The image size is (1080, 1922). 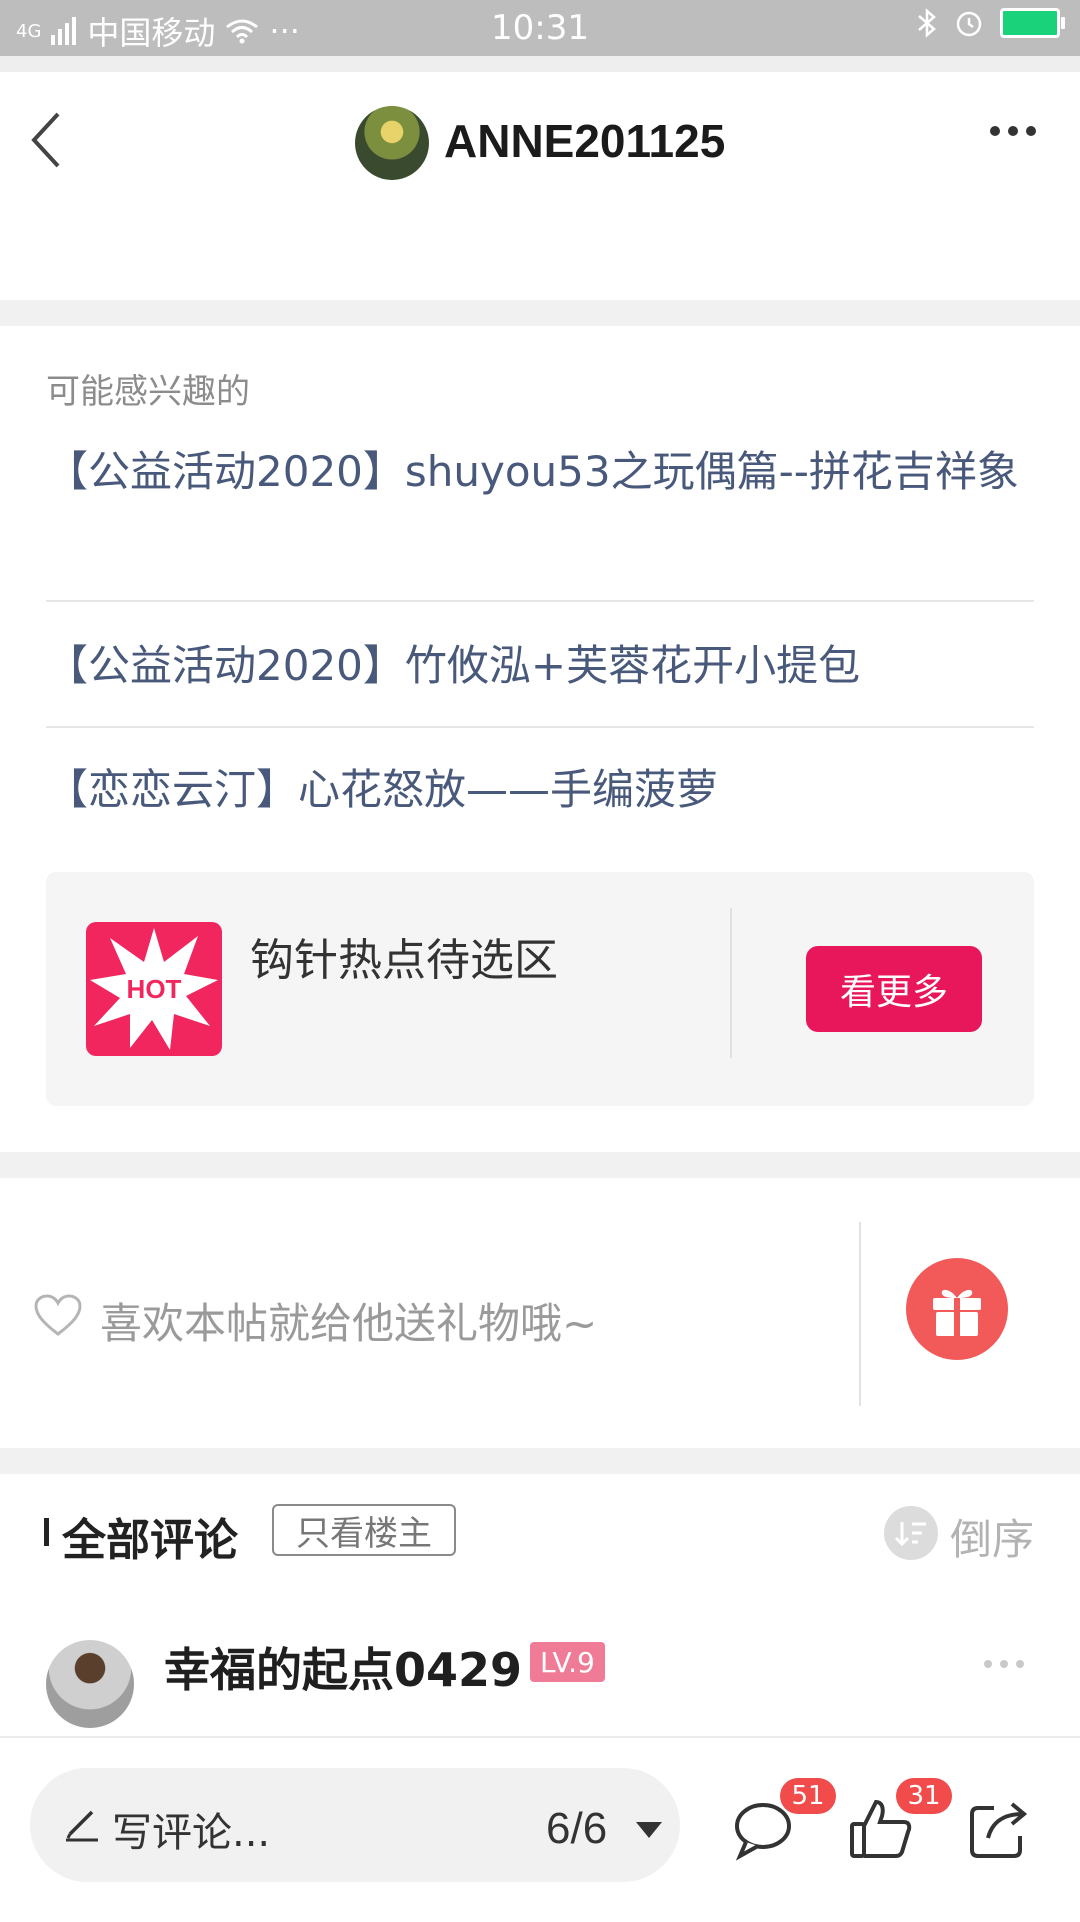 What do you see at coordinates (364, 1530) in the screenshot?
I see `author-only-filter: 只看楼主` at bounding box center [364, 1530].